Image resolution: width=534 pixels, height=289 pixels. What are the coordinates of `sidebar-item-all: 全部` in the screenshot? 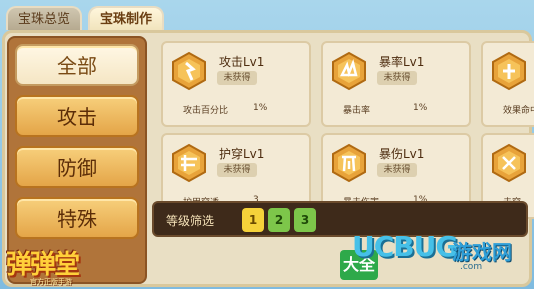 It's located at (77, 65).